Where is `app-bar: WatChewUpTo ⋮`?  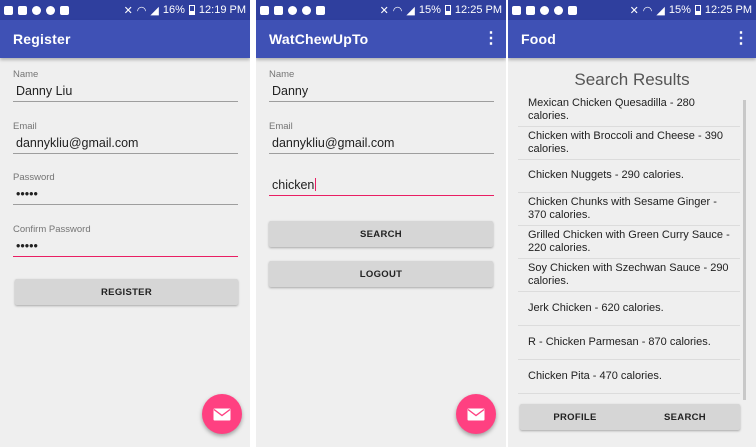
app-bar: WatChewUpTo ⋮ is located at coordinates (381, 39).